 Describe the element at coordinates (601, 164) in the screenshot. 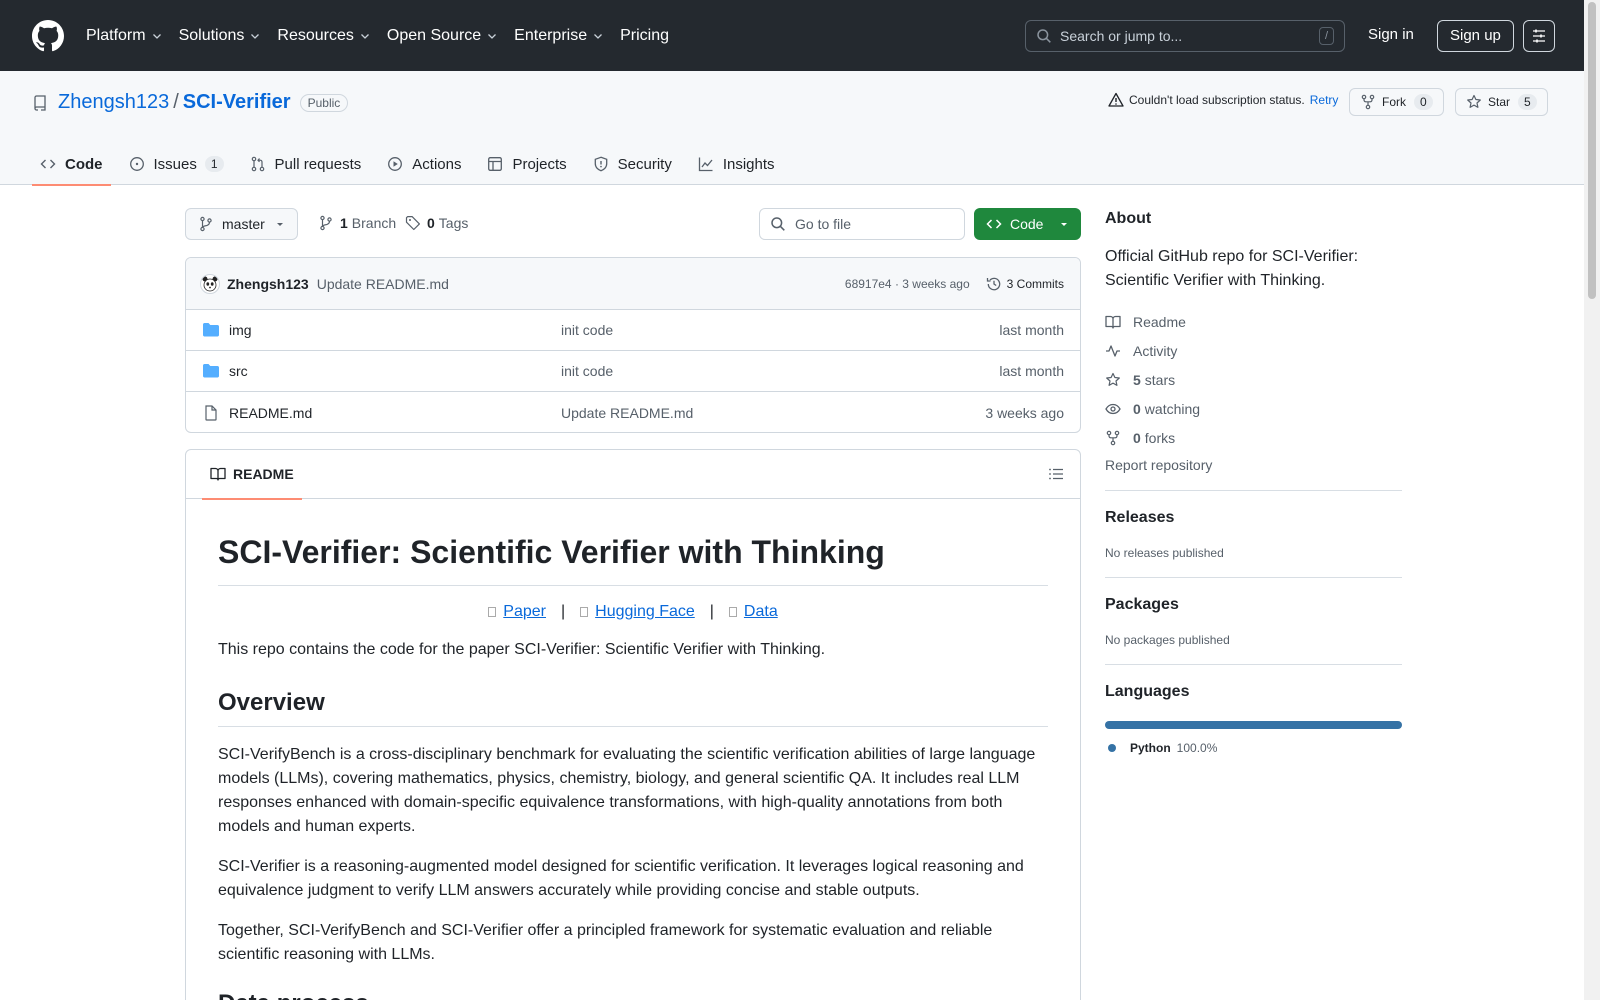

I see `shield-icon` at that location.